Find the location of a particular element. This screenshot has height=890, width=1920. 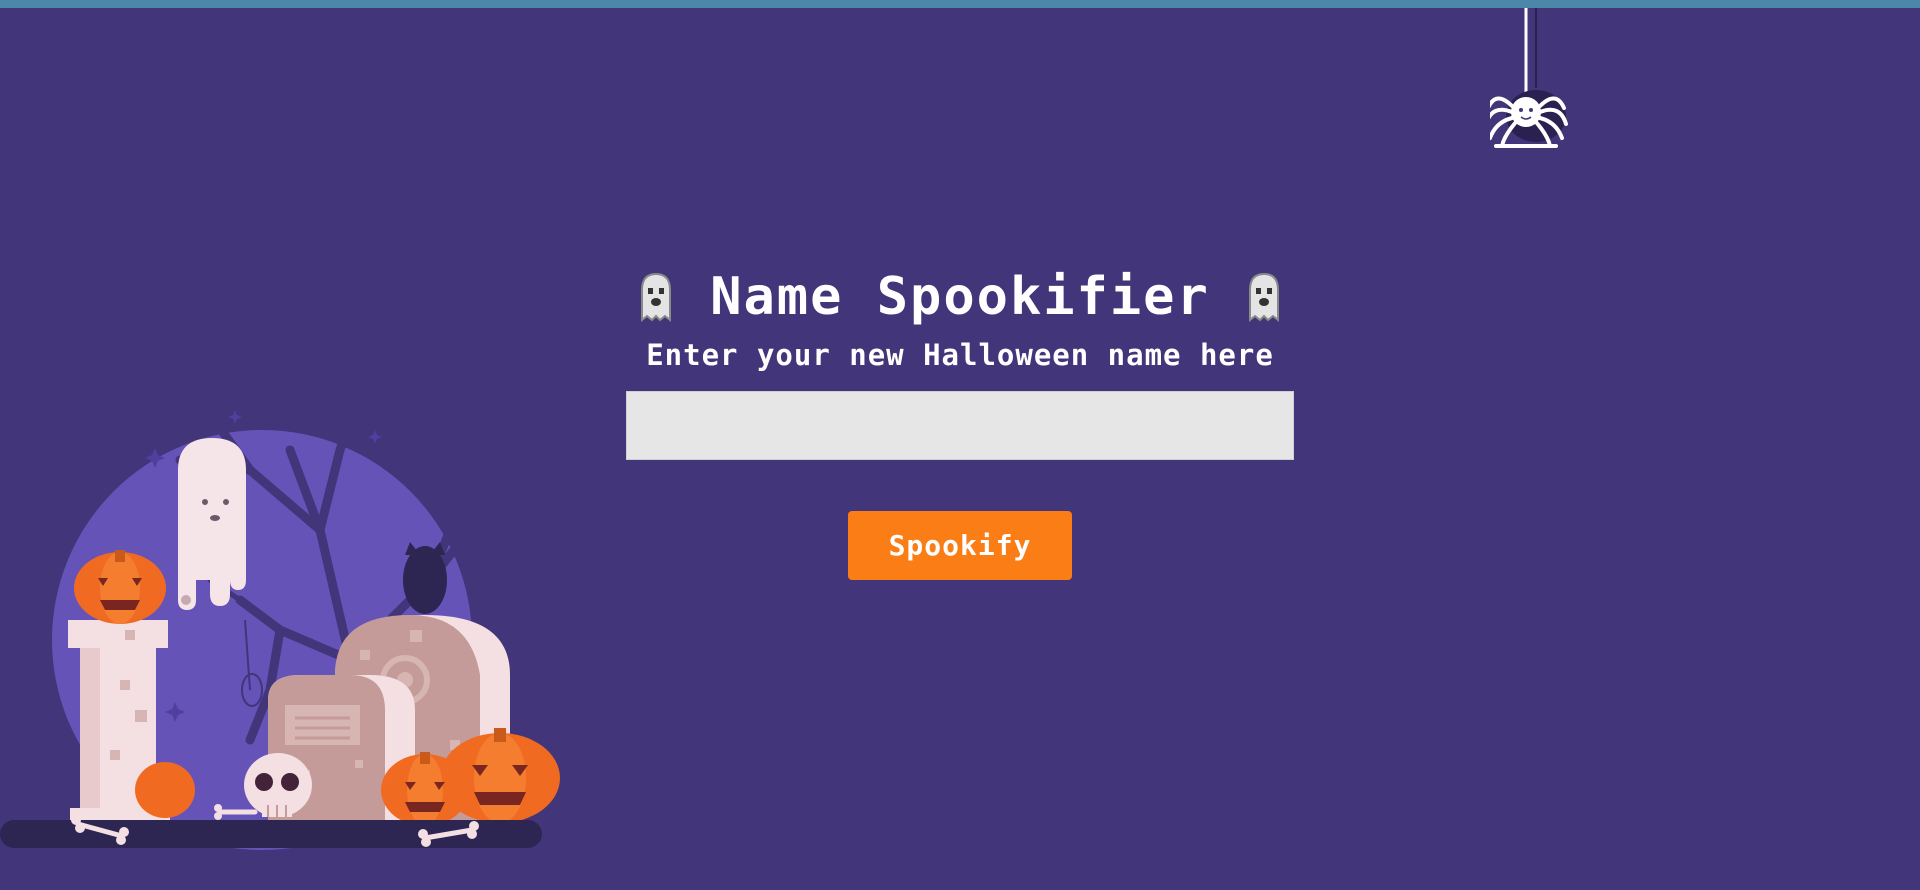

page-subtitle: Enter your new Halloween name here is located at coordinates (960, 355).